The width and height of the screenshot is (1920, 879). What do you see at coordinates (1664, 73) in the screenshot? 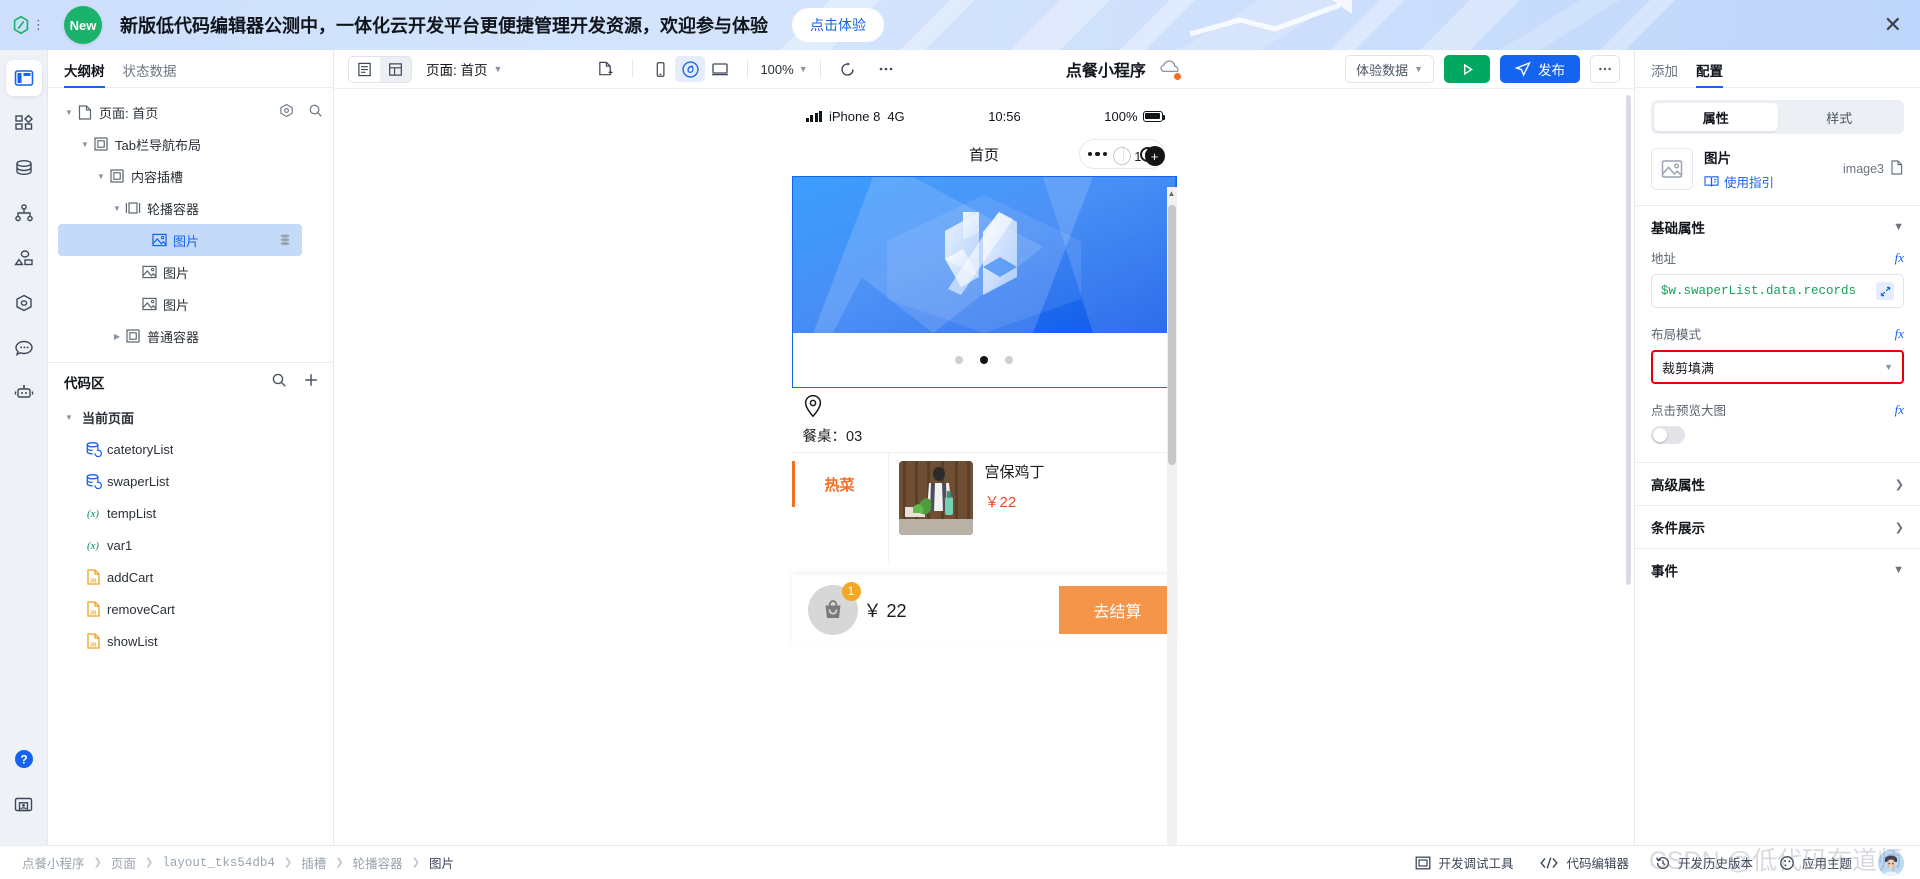
I see `tab-add: 添加` at bounding box center [1664, 73].